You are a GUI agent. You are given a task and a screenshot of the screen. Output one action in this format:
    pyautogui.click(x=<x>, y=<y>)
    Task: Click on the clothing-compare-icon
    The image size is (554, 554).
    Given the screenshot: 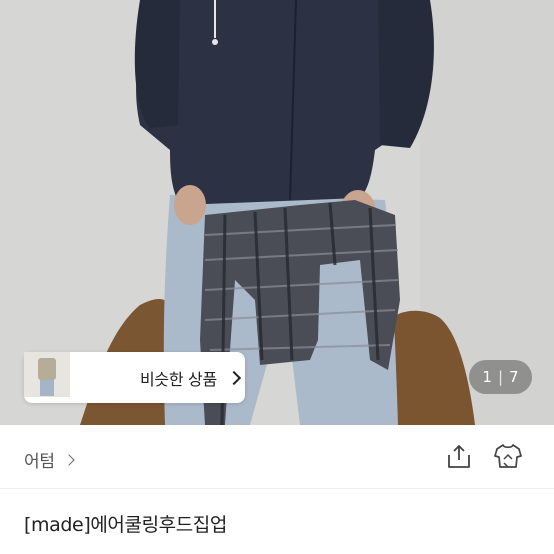 What is the action you would take?
    pyautogui.click(x=508, y=456)
    